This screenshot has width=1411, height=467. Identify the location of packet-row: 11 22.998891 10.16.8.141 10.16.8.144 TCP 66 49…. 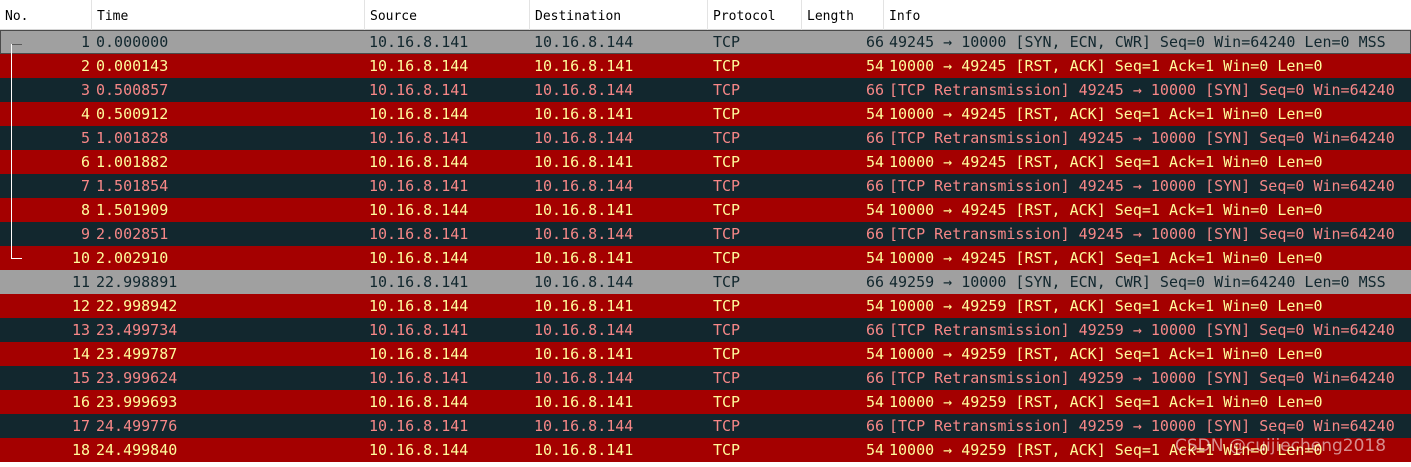
(705, 282).